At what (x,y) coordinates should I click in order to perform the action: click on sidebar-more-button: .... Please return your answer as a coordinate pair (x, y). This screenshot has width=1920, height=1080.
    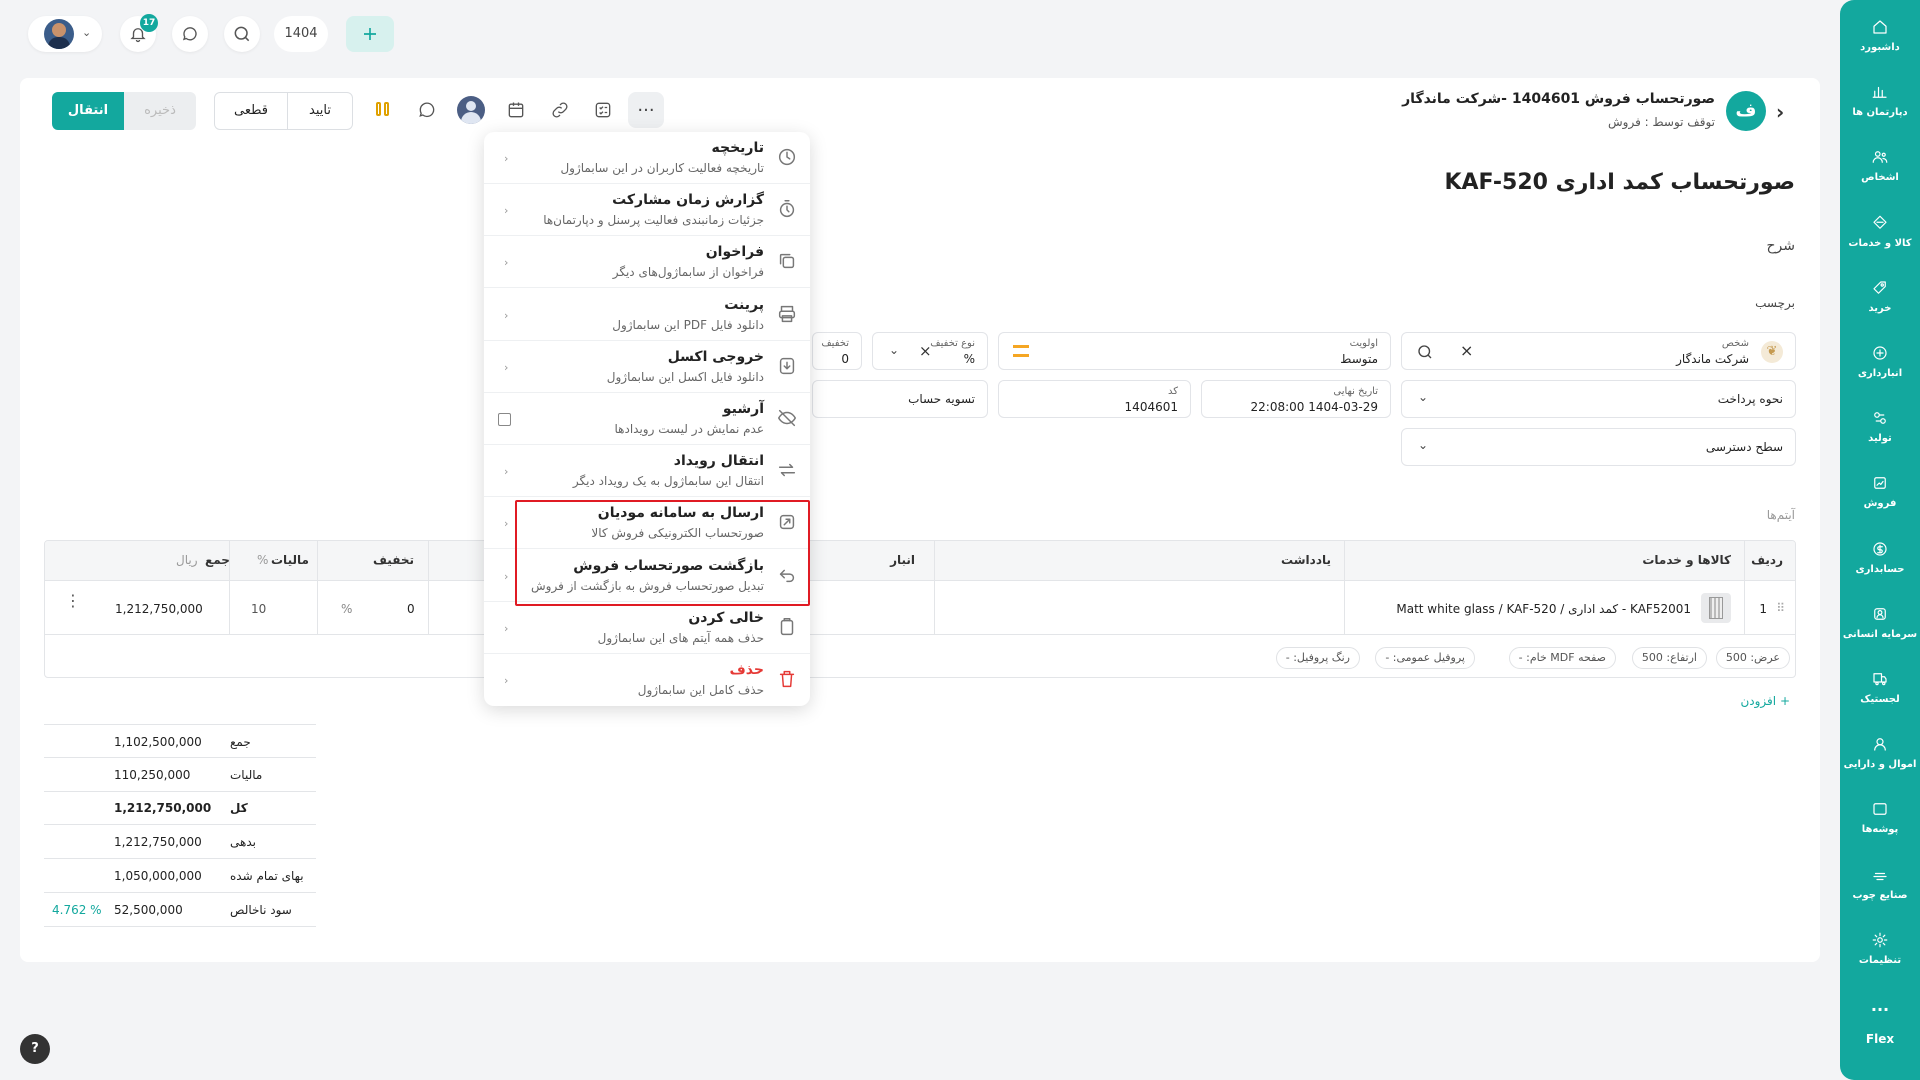
    Looking at the image, I should click on (1880, 1002).